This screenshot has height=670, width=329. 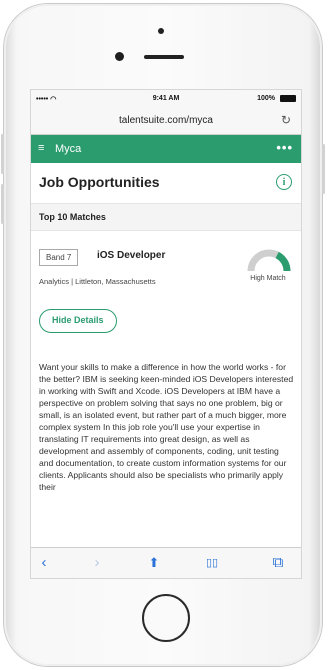 I want to click on earpiece-speaker, so click(x=164, y=57).